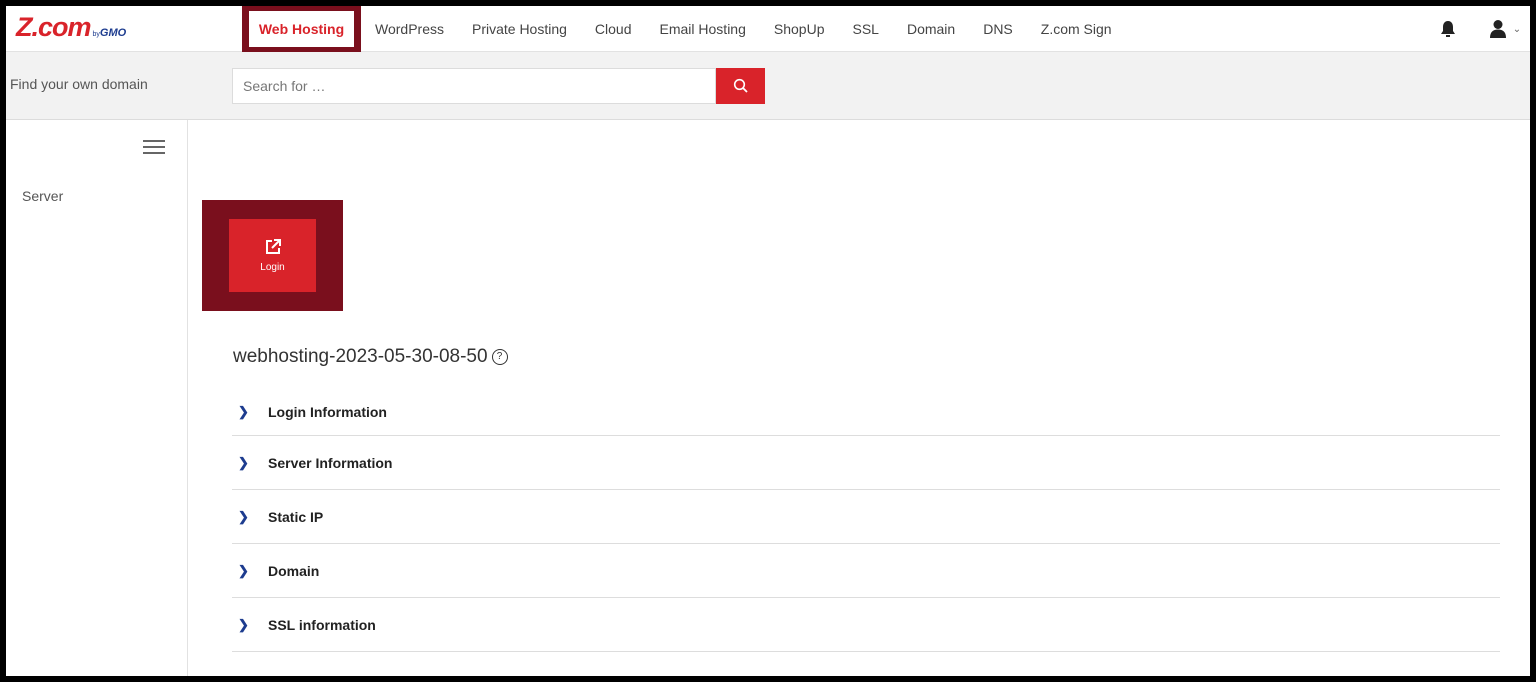 This screenshot has width=1536, height=682. What do you see at coordinates (866, 463) in the screenshot?
I see `section-server-information: ❯ Server Information` at bounding box center [866, 463].